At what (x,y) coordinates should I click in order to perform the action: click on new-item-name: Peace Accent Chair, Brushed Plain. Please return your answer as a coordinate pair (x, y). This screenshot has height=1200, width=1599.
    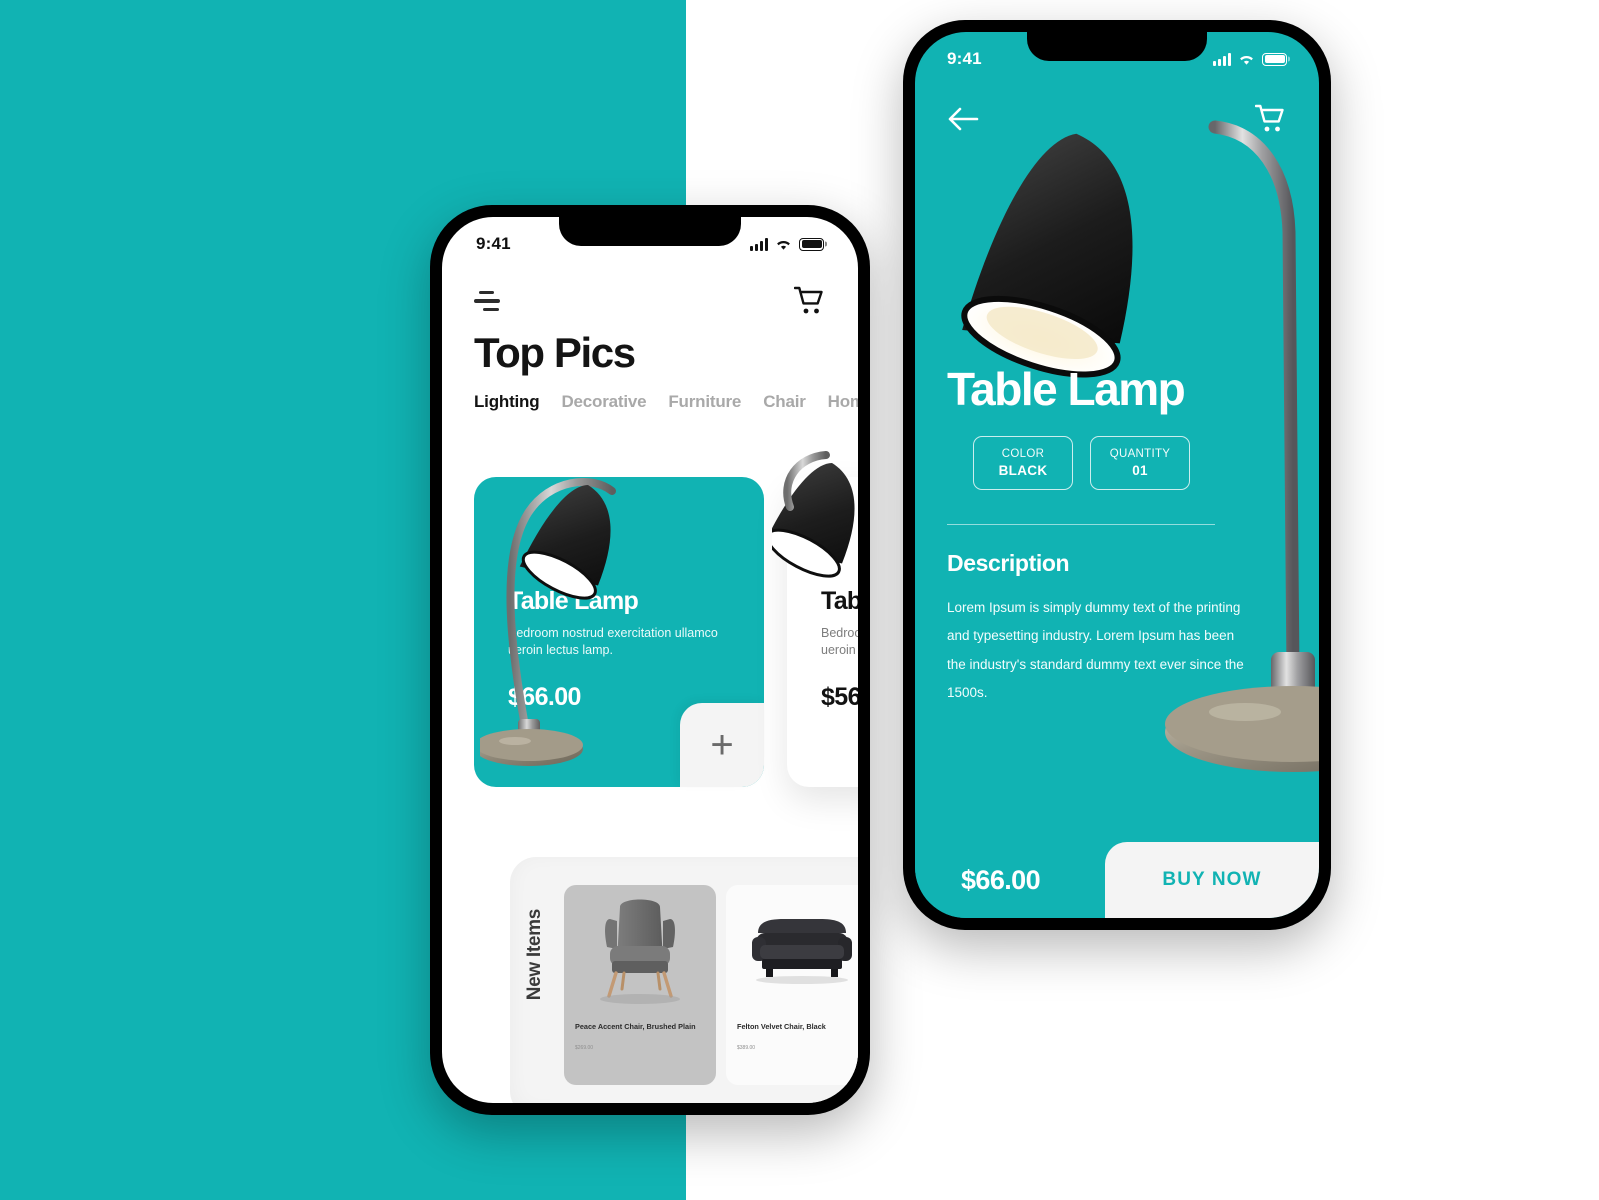
    Looking at the image, I should click on (635, 1026).